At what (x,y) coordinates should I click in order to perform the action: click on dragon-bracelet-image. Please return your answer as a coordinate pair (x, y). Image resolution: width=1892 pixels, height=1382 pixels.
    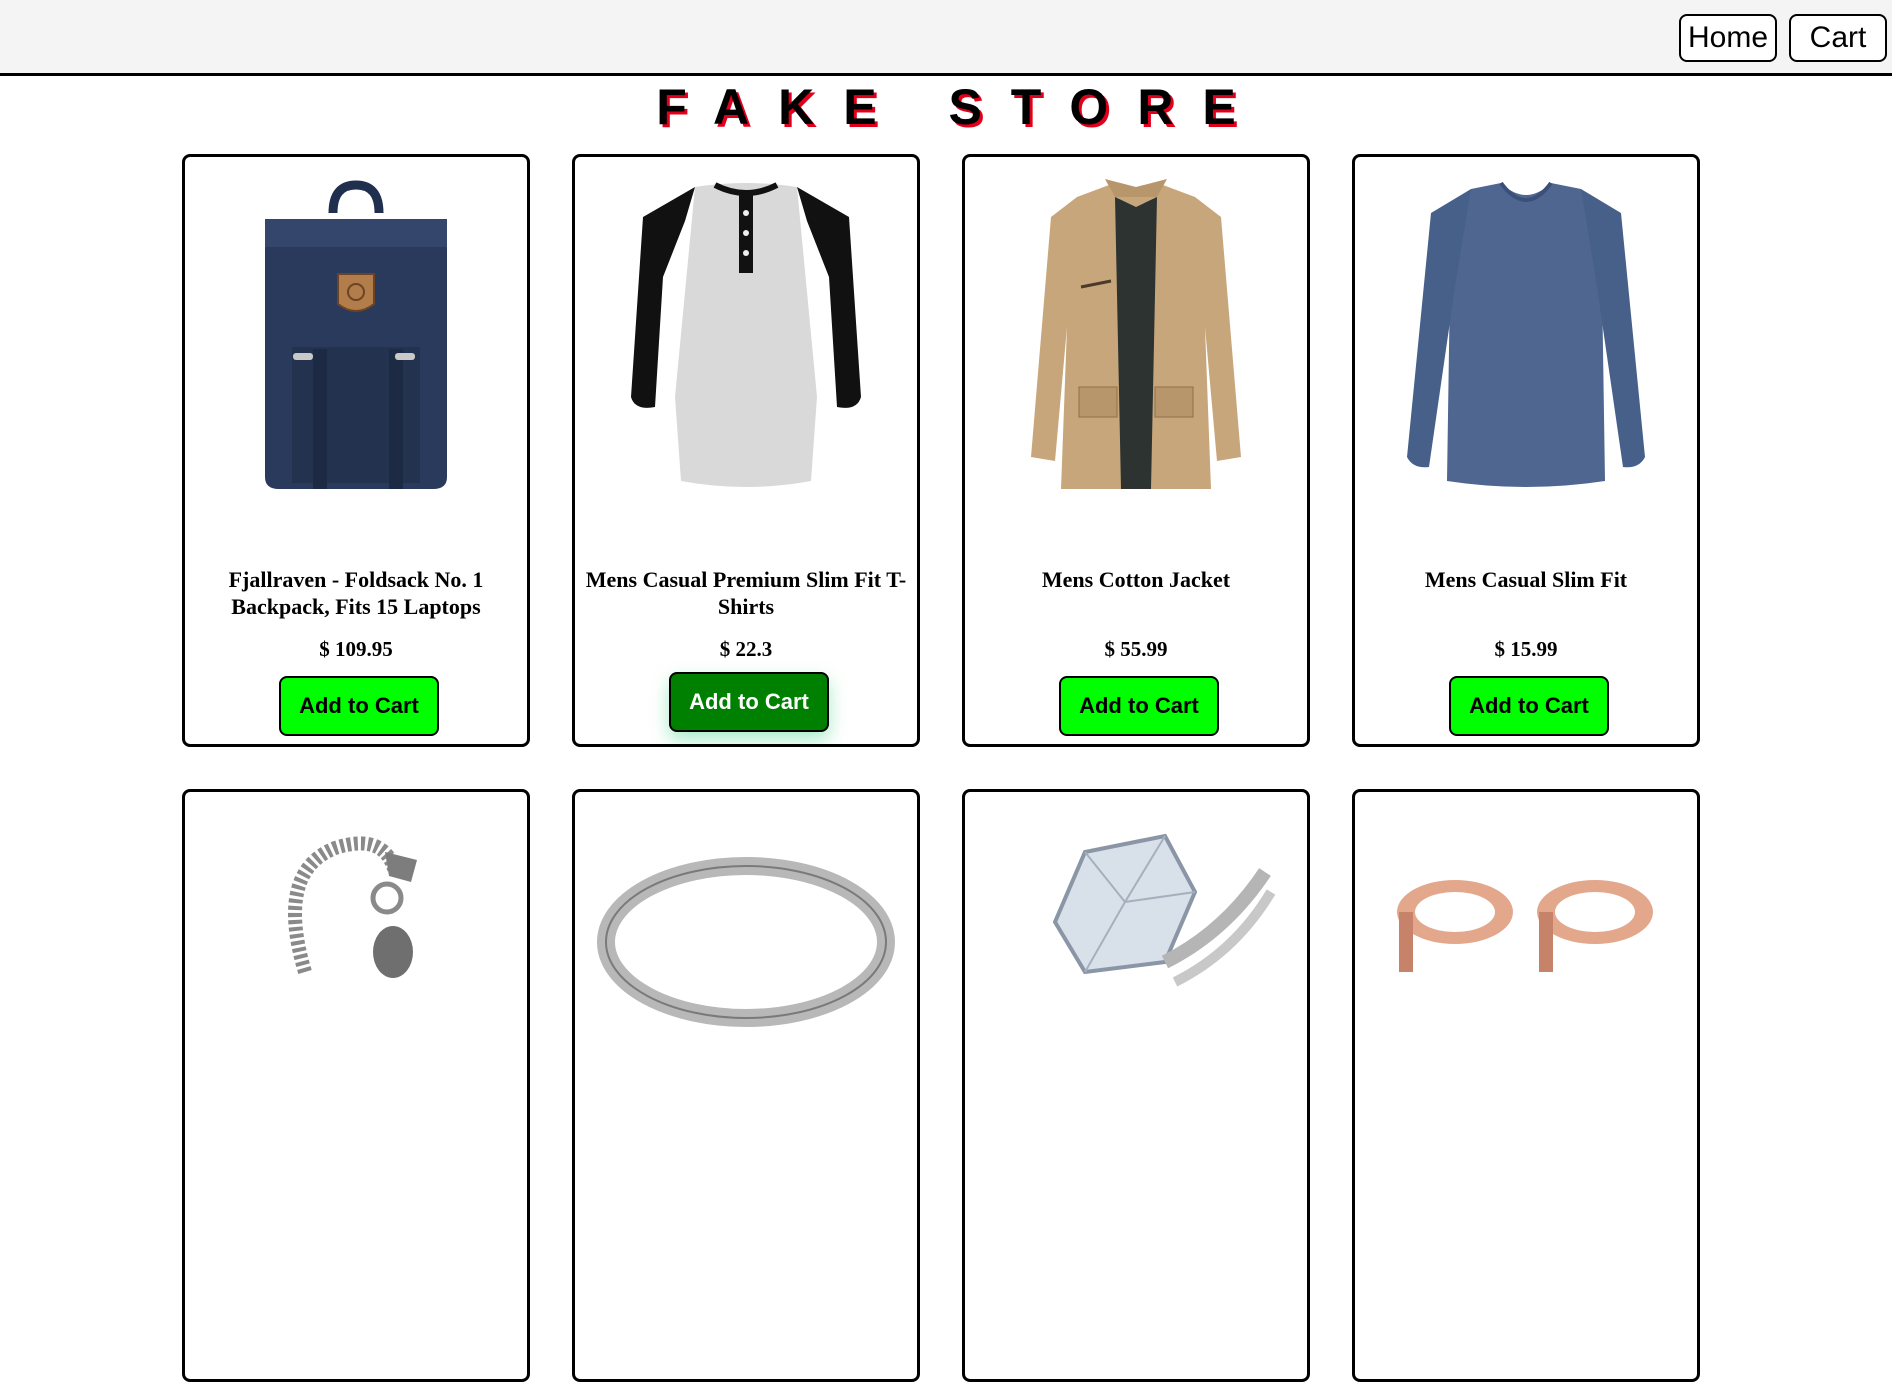
    Looking at the image, I should click on (352, 907).